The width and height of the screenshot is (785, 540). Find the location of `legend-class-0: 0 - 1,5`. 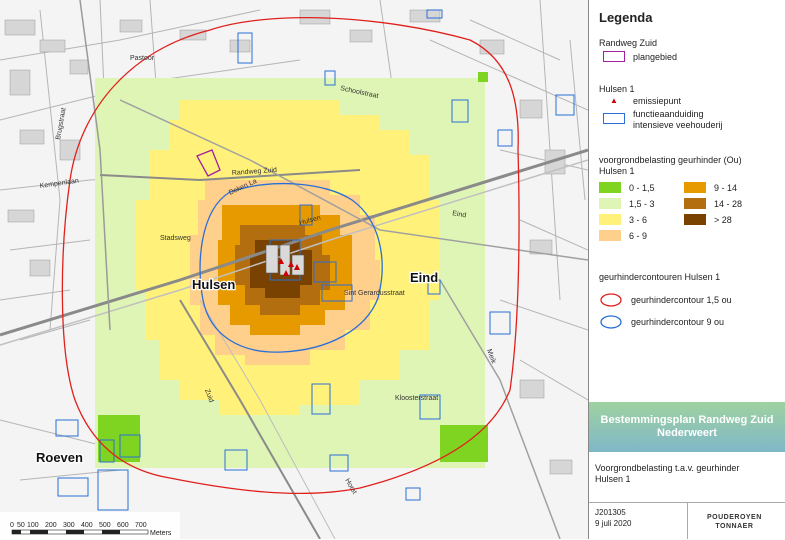

legend-class-0: 0 - 1,5 is located at coordinates (627, 187).